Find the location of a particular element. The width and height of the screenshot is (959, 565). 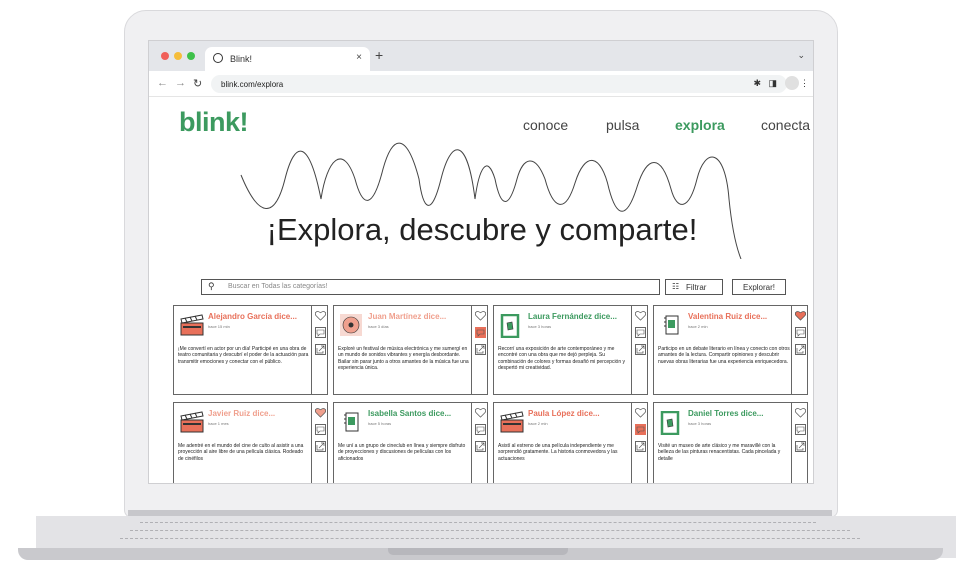

nav-conecta: conecta is located at coordinates (785, 125).